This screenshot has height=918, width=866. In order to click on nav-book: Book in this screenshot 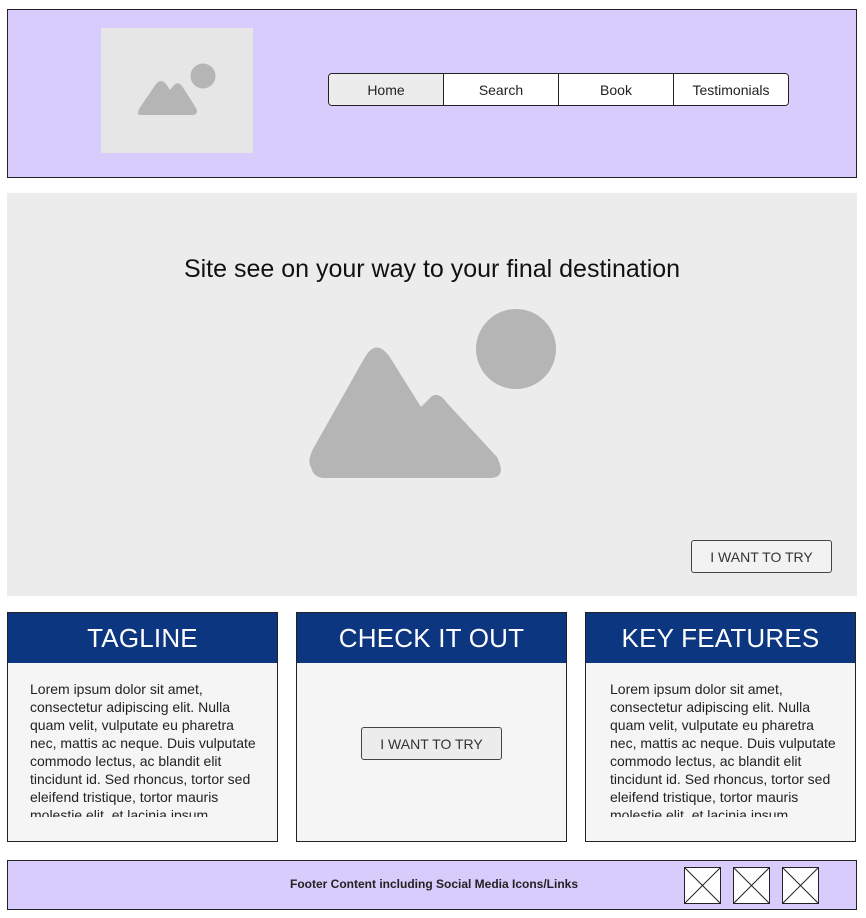, I will do `click(616, 89)`.